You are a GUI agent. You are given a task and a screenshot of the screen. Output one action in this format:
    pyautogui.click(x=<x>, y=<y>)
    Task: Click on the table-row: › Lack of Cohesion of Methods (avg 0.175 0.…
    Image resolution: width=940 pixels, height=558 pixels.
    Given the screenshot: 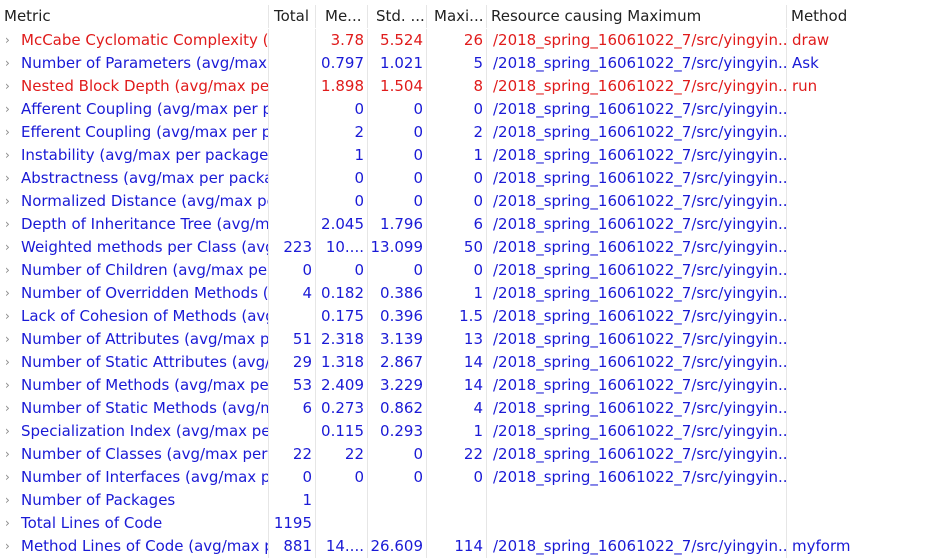 What is the action you would take?
    pyautogui.click(x=470, y=316)
    